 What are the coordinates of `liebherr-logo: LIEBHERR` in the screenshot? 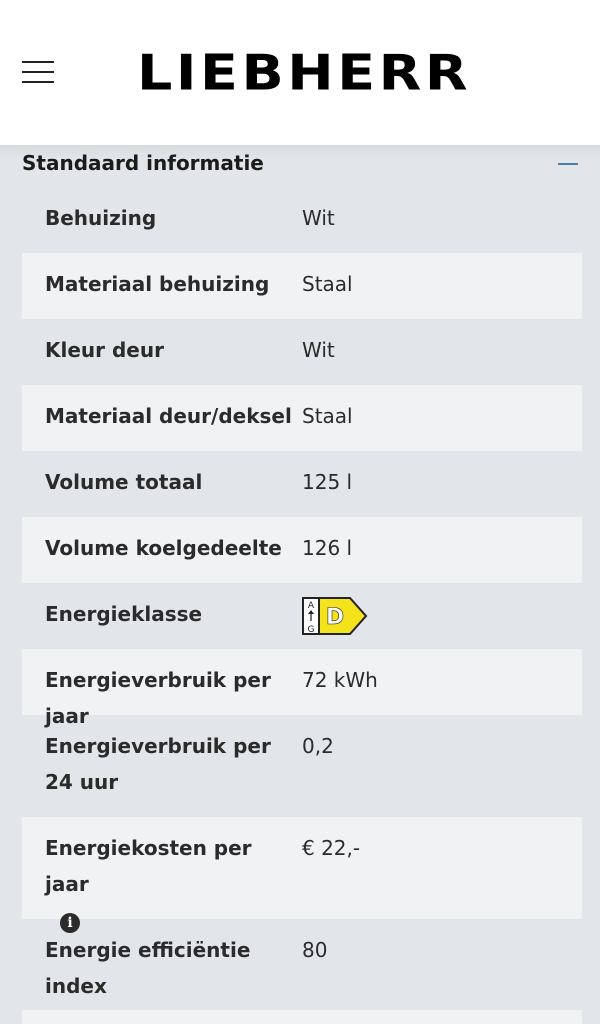 It's located at (331, 73).